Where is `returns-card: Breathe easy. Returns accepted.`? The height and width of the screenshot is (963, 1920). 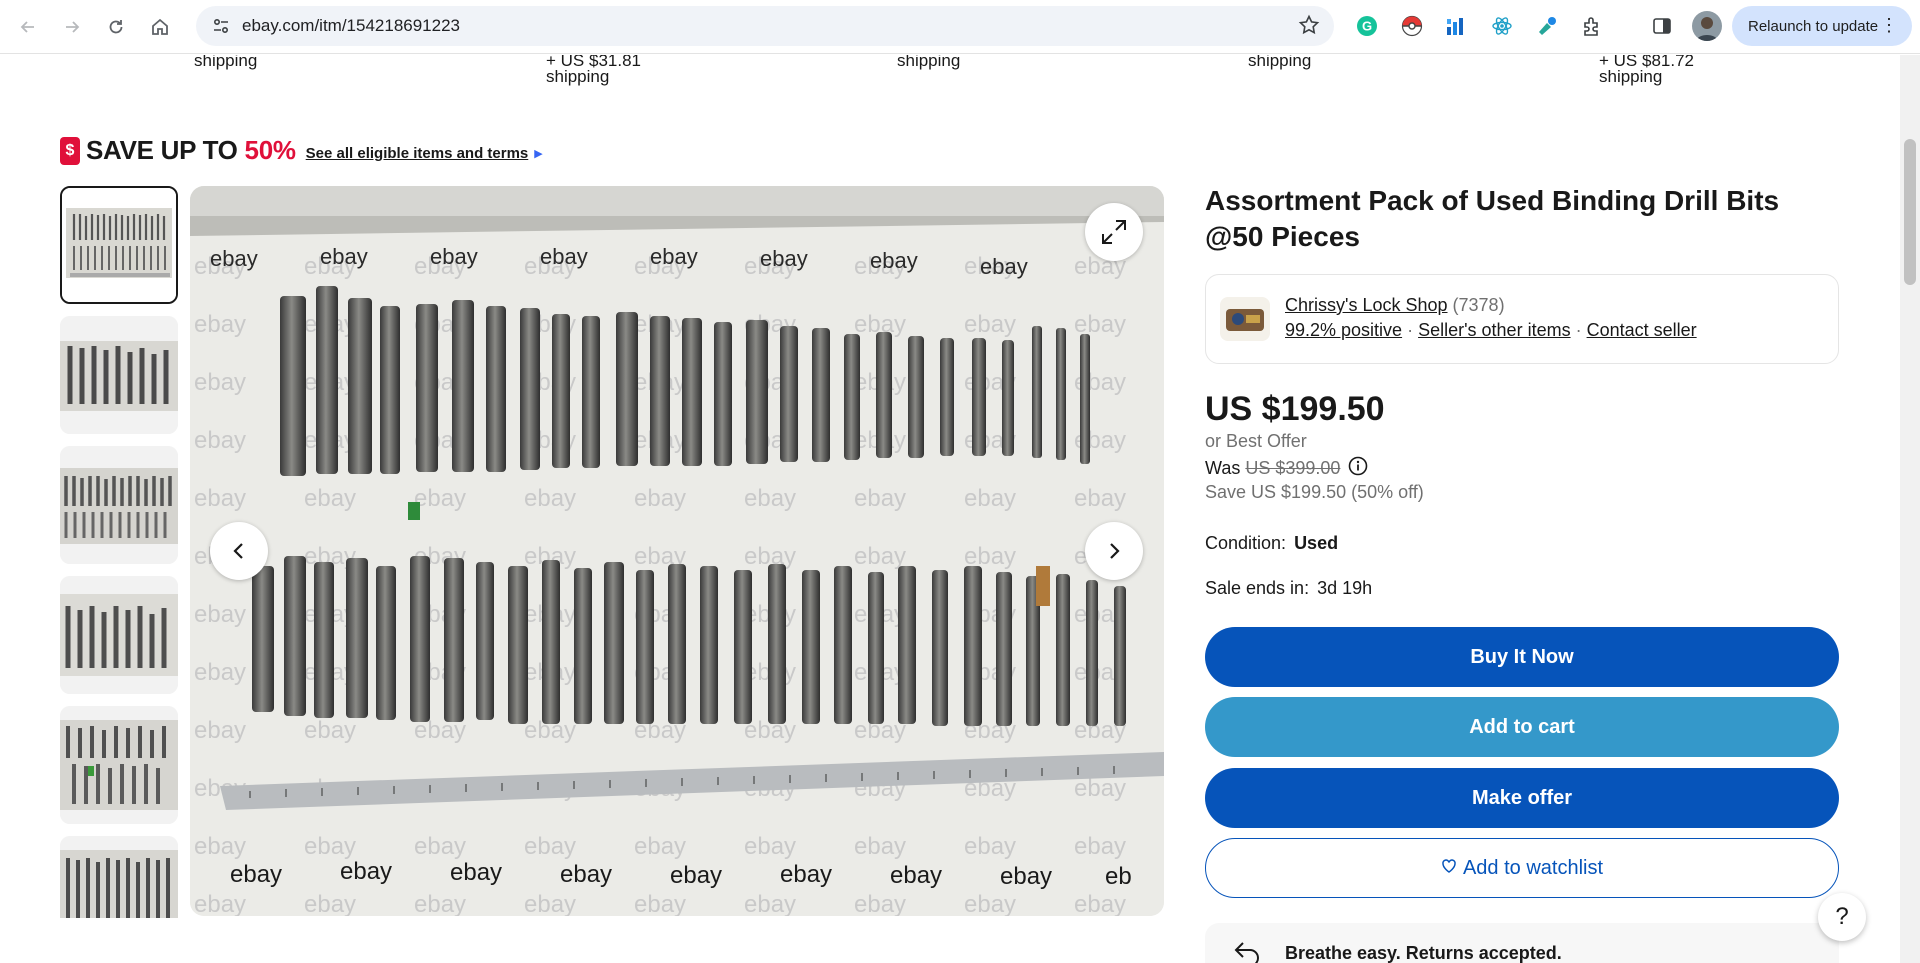
returns-card: Breathe easy. Returns accepted. is located at coordinates (1522, 943).